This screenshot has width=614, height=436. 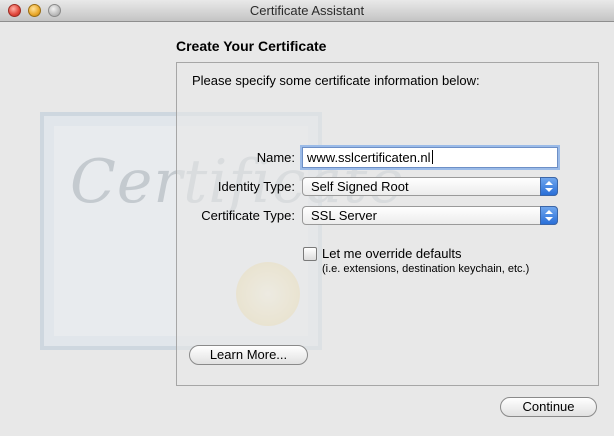 What do you see at coordinates (391, 253) in the screenshot?
I see `override-defaults-label: Let me override defaults` at bounding box center [391, 253].